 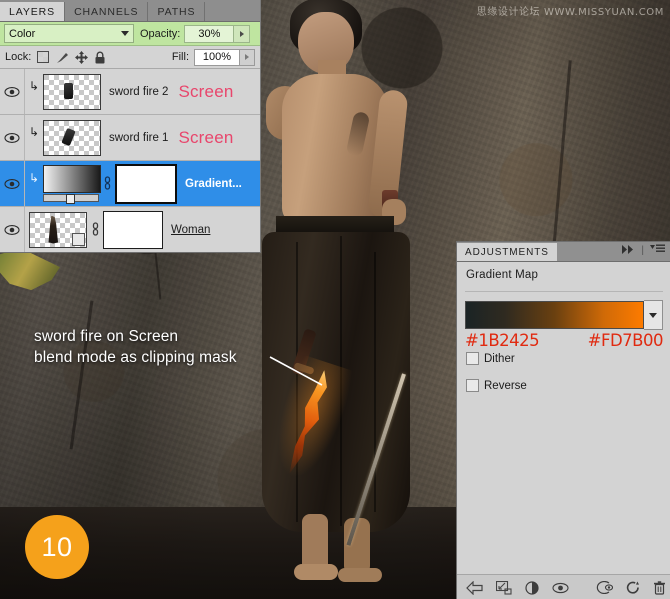 What do you see at coordinates (139, 137) in the screenshot?
I see `layer-name: sword fire 1` at bounding box center [139, 137].